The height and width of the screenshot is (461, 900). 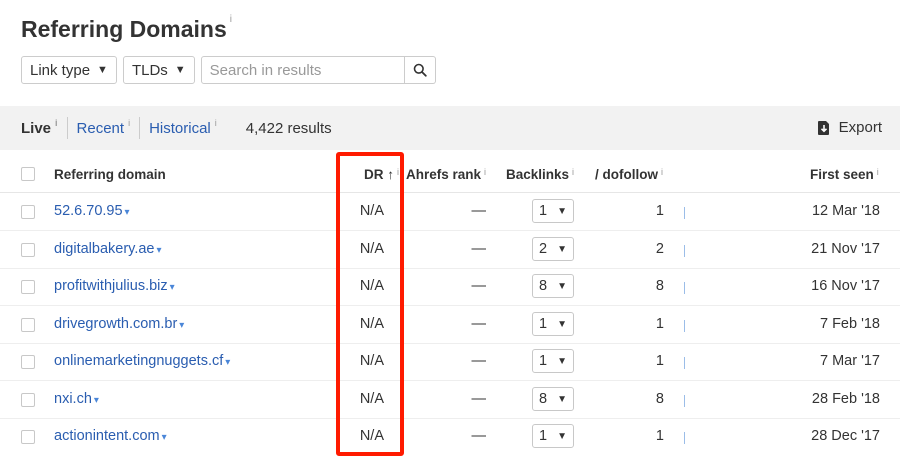 I want to click on col-ahrefs-rank-label: Ahrefs rank, so click(x=444, y=174).